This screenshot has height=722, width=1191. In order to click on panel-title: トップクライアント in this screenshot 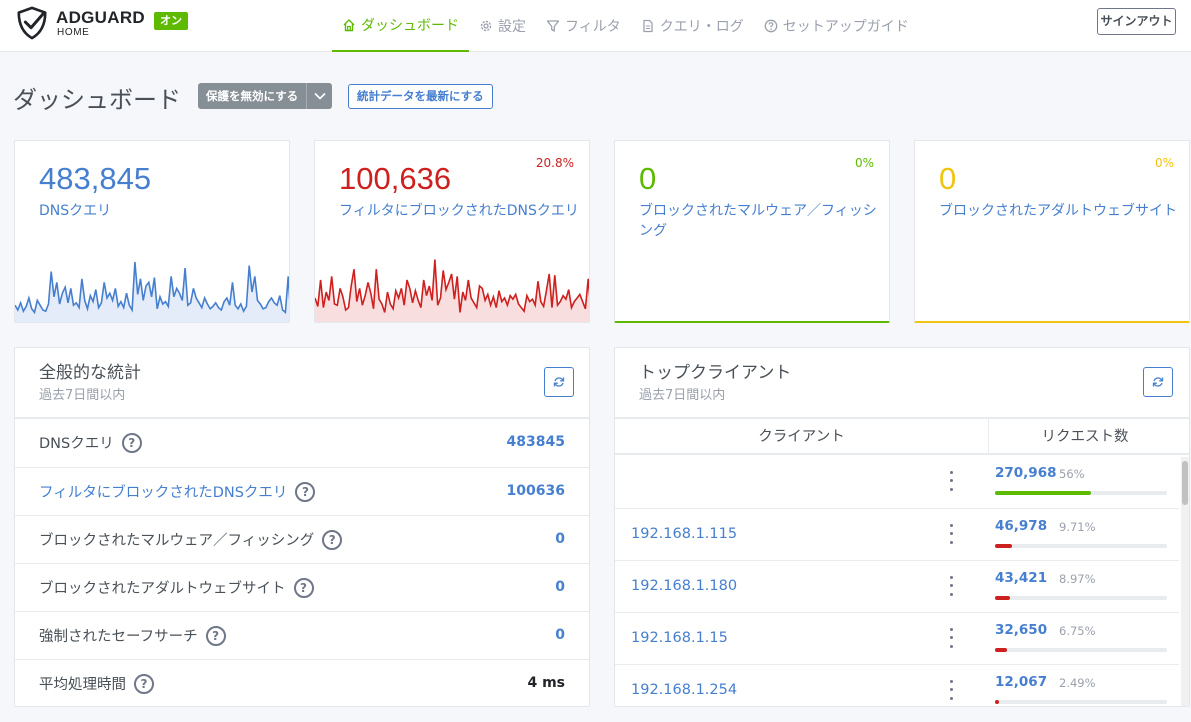, I will do `click(715, 373)`.